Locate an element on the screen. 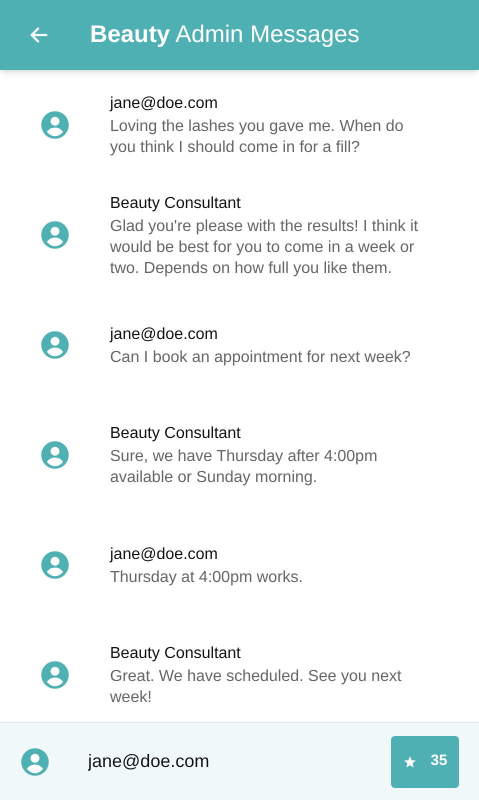 The image size is (479, 800). message-text: Loving the lashes you gave me. When do you think I should come in for a fill? is located at coordinates (257, 137).